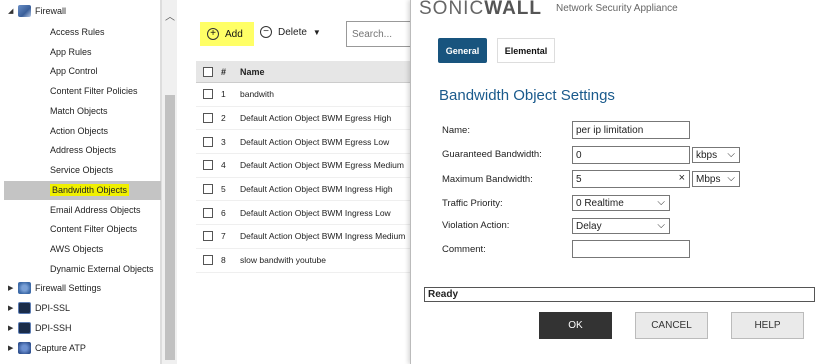  What do you see at coordinates (315, 212) in the screenshot?
I see `row-name: Default Action Object BWM Ingress Low` at bounding box center [315, 212].